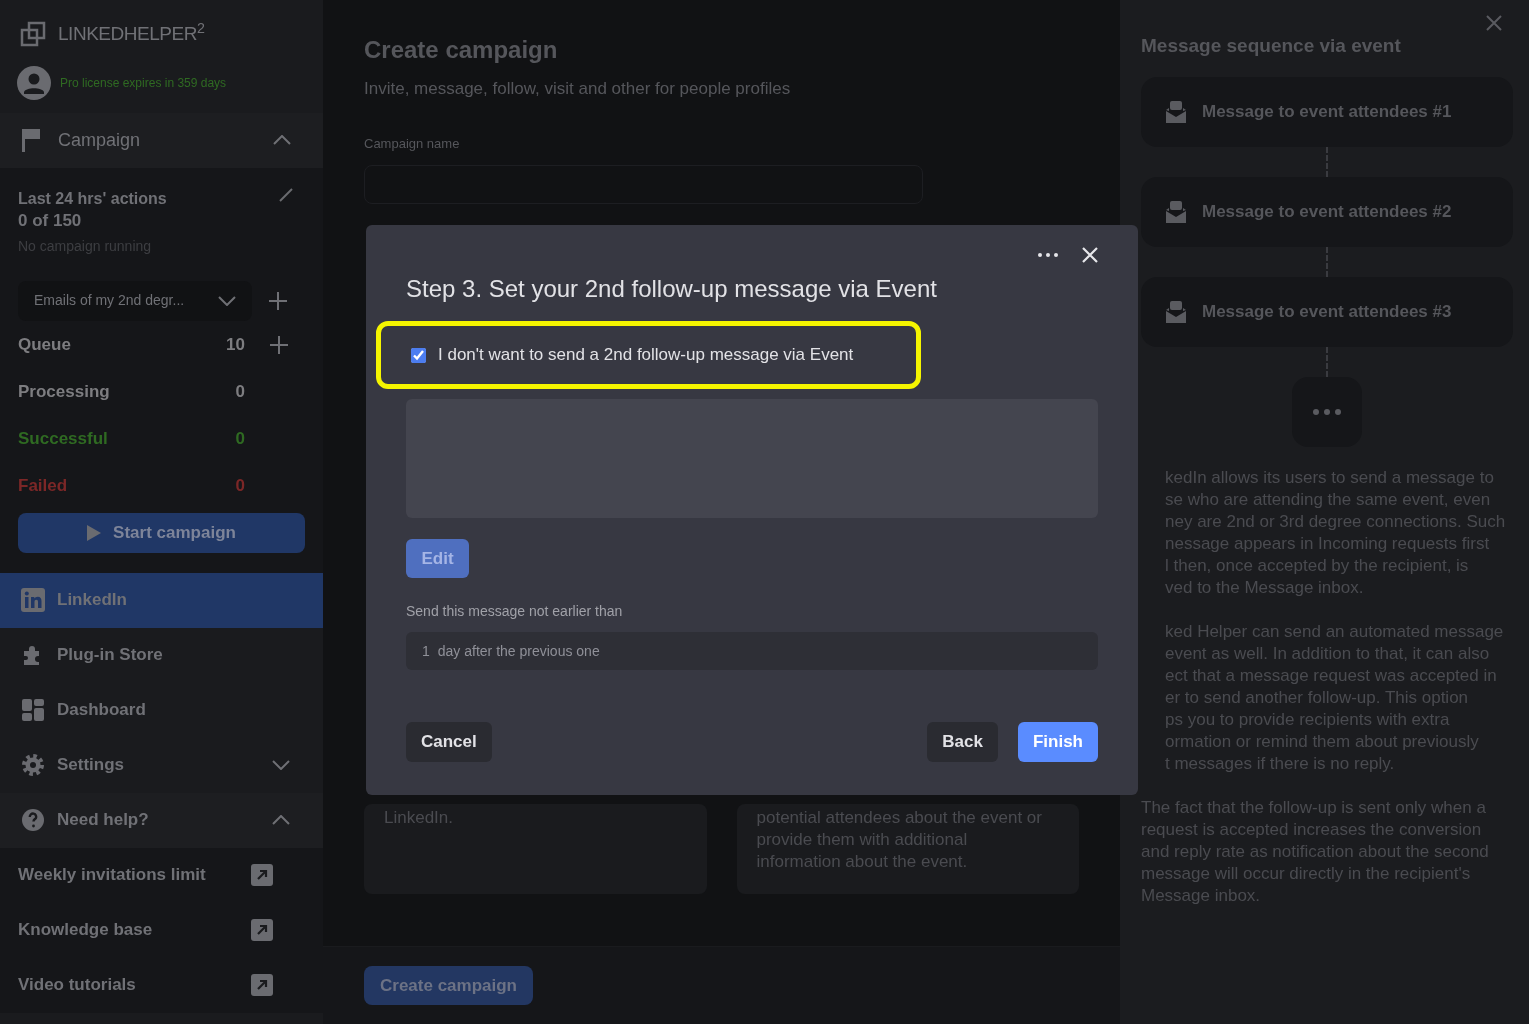 Image resolution: width=1529 pixels, height=1024 pixels. I want to click on create-campaign-button: Create campaign, so click(448, 985).